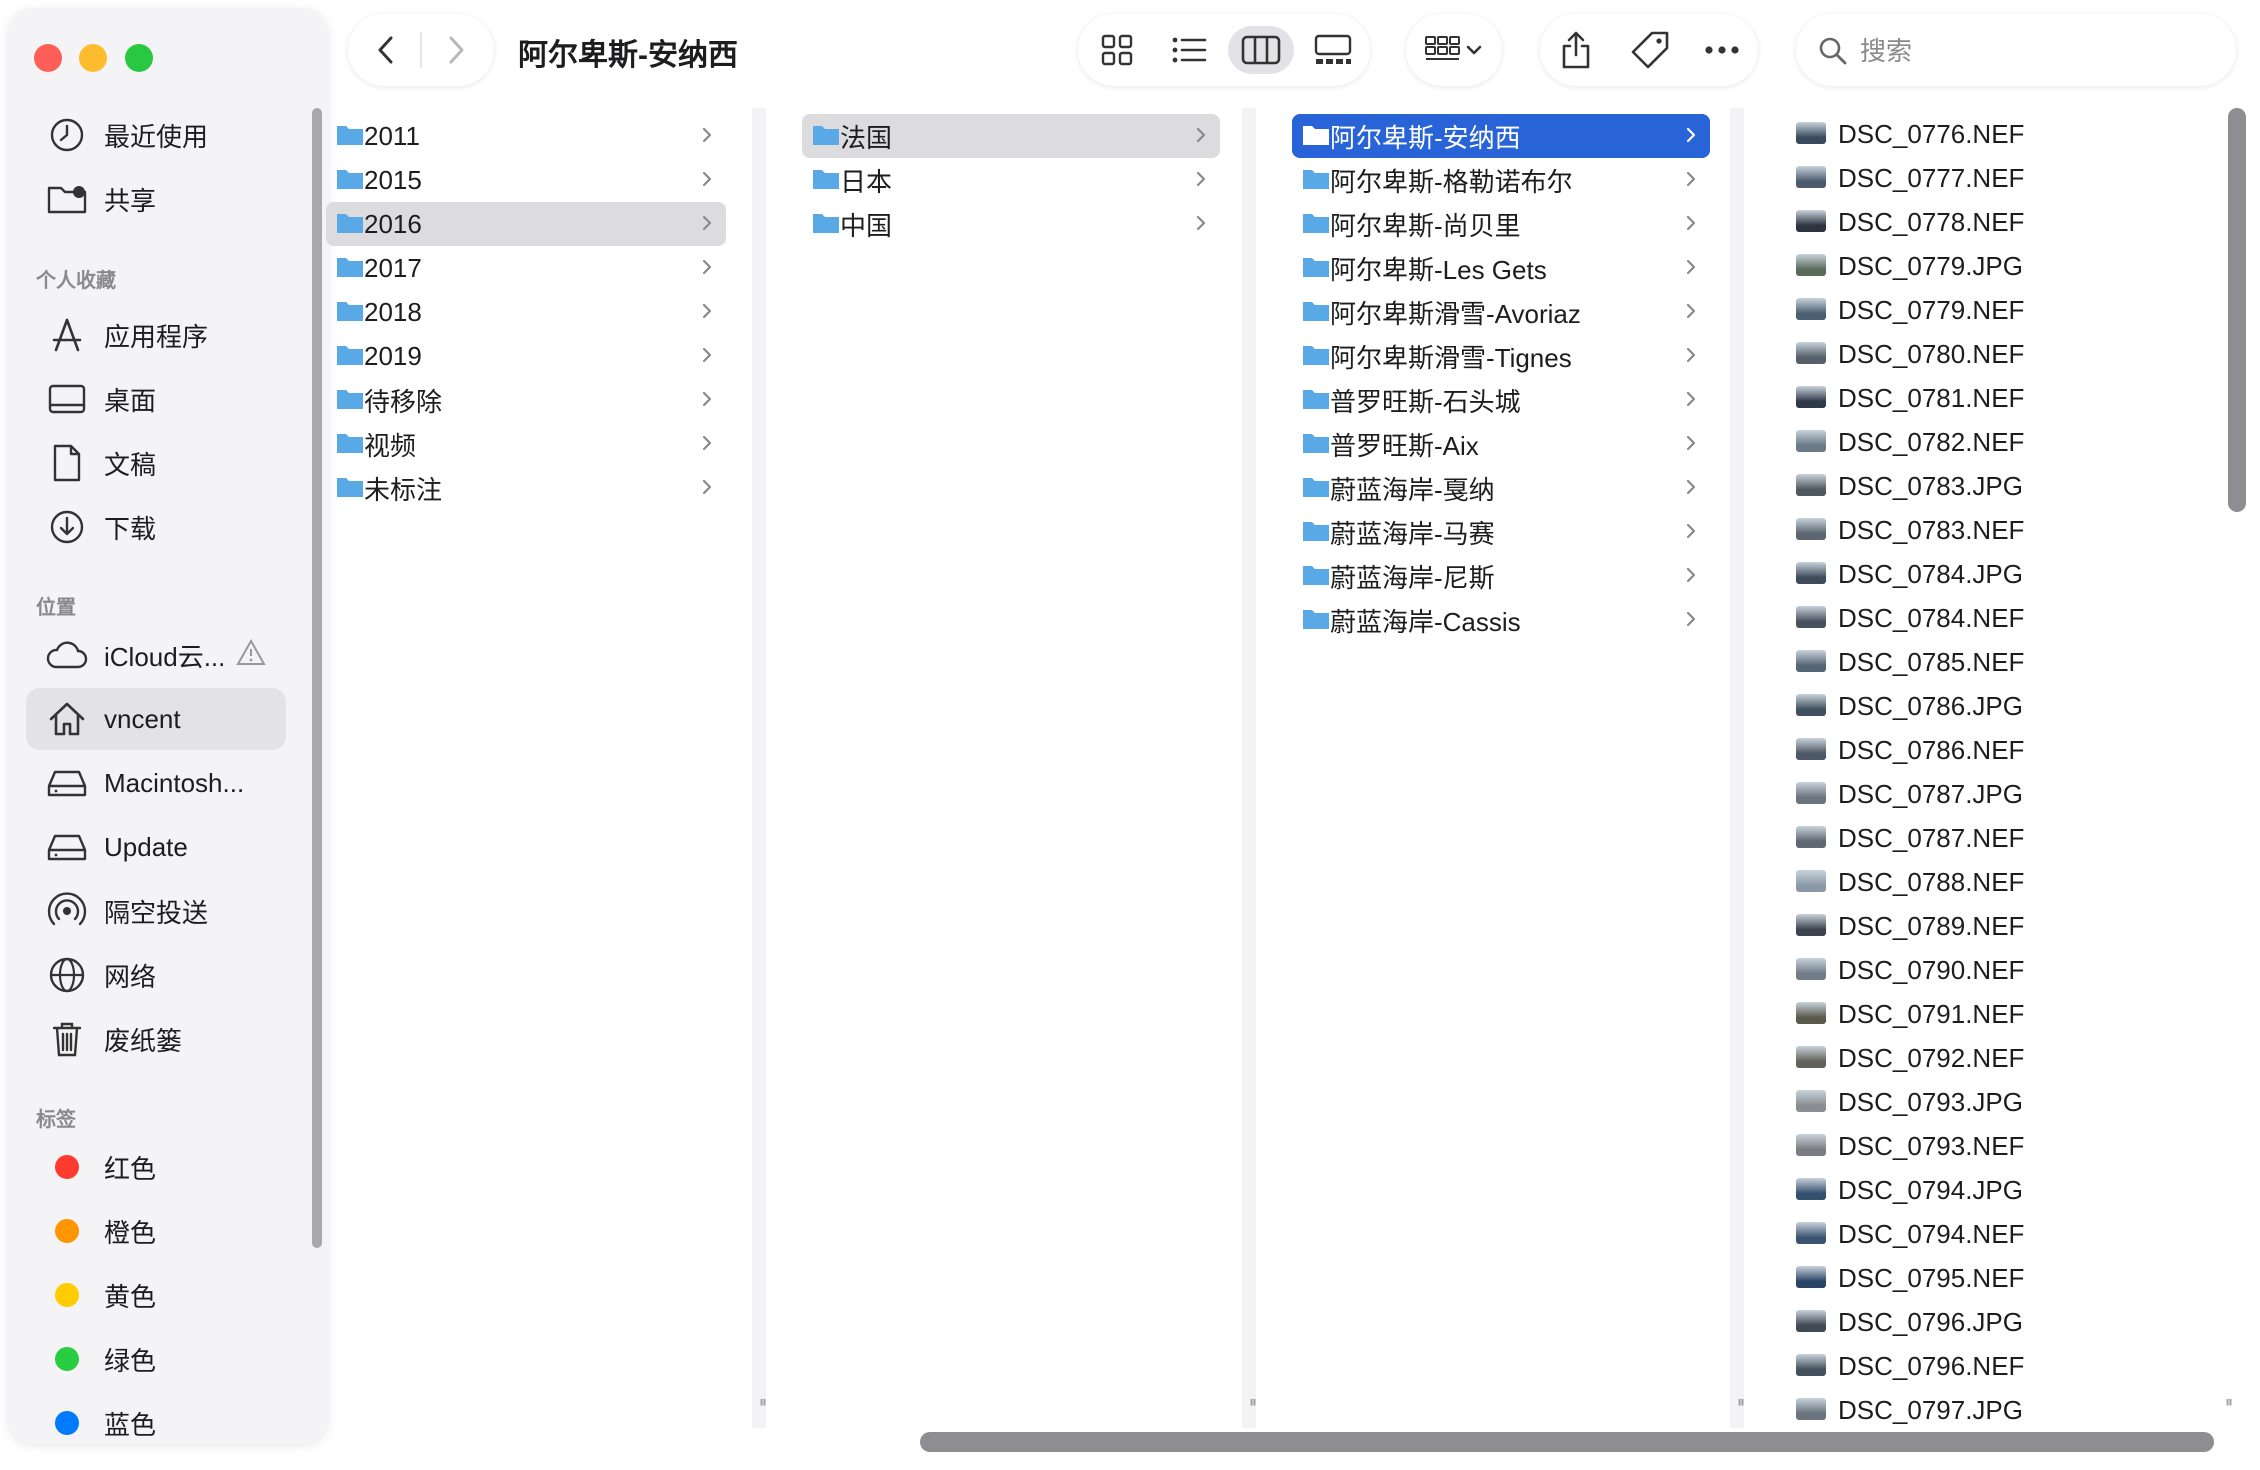 The image size is (2260, 1470). Describe the element at coordinates (1996, 1278) in the screenshot. I see `file-row: DSC_0795.NEF` at that location.